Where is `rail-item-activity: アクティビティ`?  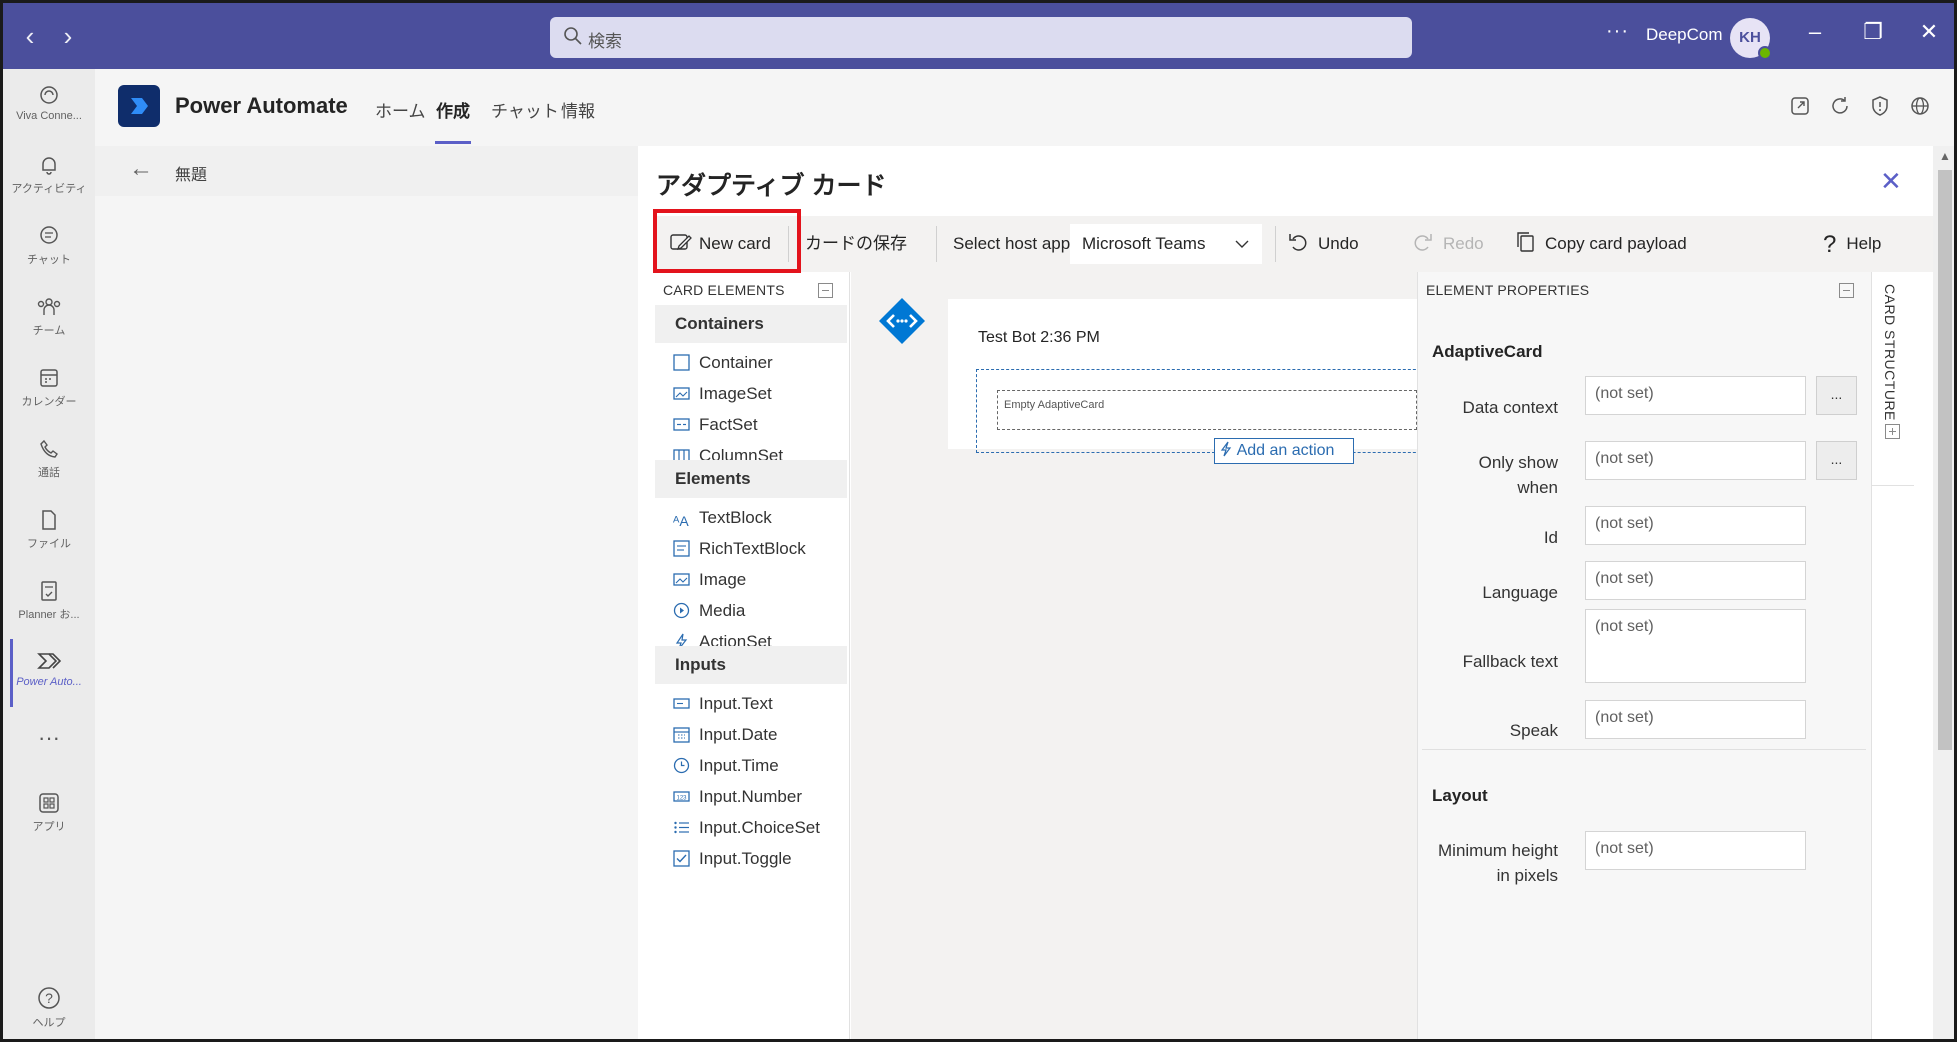 rail-item-activity: アクティビティ is located at coordinates (49, 174).